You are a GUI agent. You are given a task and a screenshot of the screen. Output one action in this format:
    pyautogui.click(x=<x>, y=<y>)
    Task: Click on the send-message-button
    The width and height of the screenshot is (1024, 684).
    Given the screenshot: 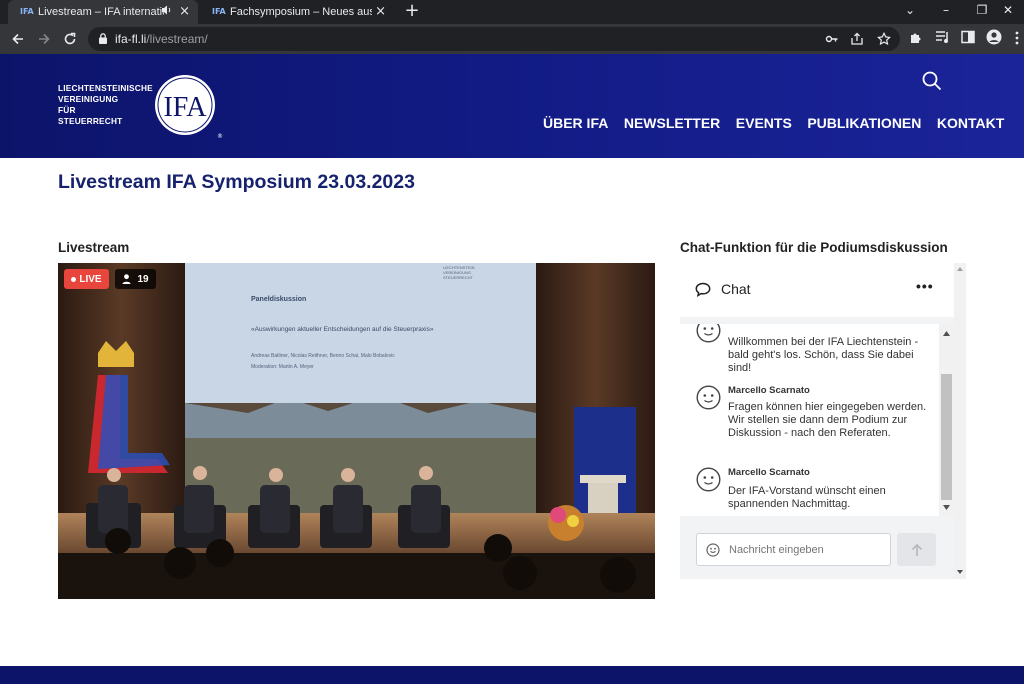 What is the action you would take?
    pyautogui.click(x=916, y=549)
    